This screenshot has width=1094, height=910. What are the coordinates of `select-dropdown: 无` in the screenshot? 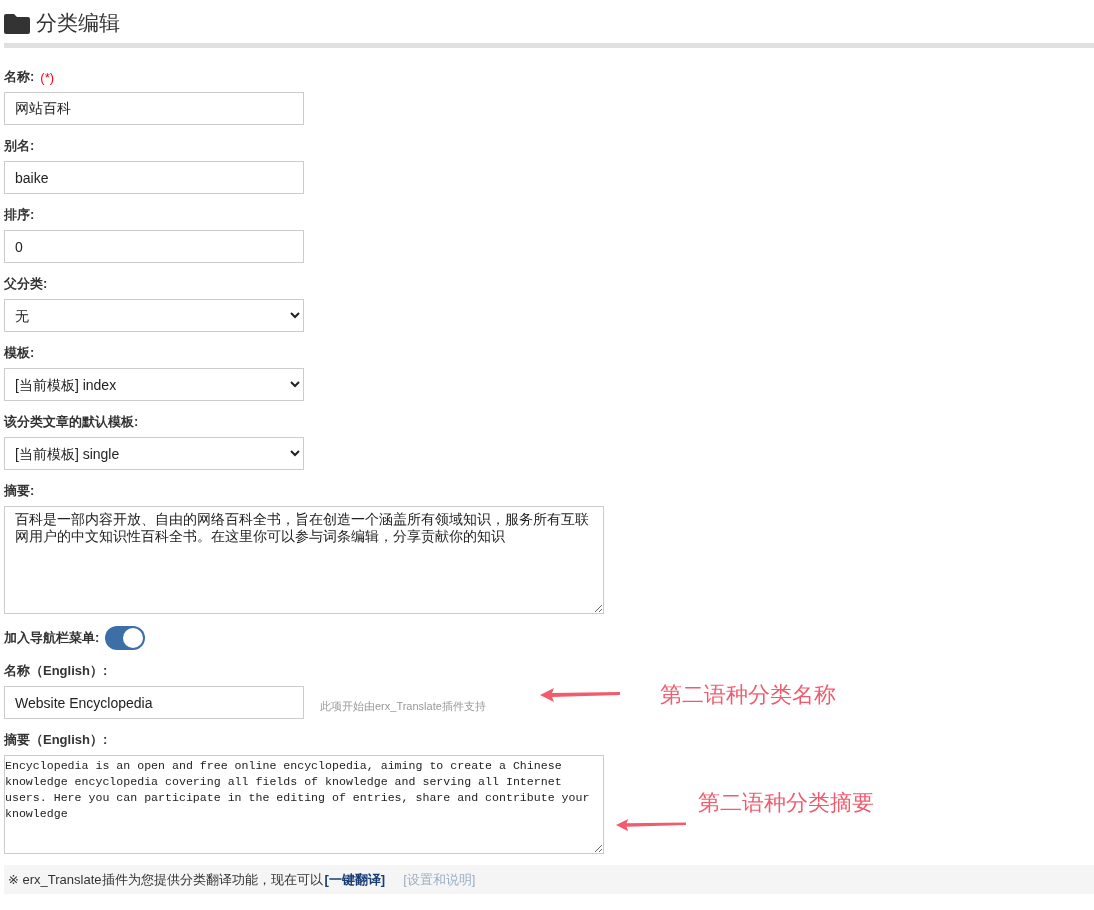 It's located at (154, 315).